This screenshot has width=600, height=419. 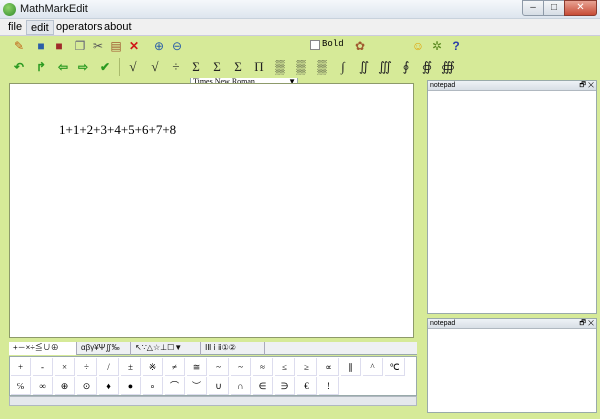 What do you see at coordinates (329, 367) in the screenshot?
I see `symbol-cell: ∝` at bounding box center [329, 367].